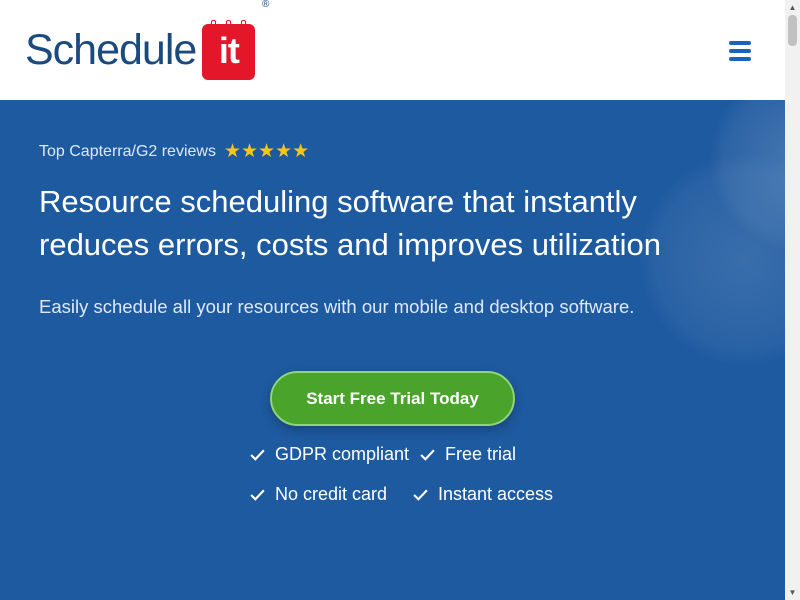 This screenshot has height=600, width=800. I want to click on logo-wordmark: Schedule, so click(111, 49).